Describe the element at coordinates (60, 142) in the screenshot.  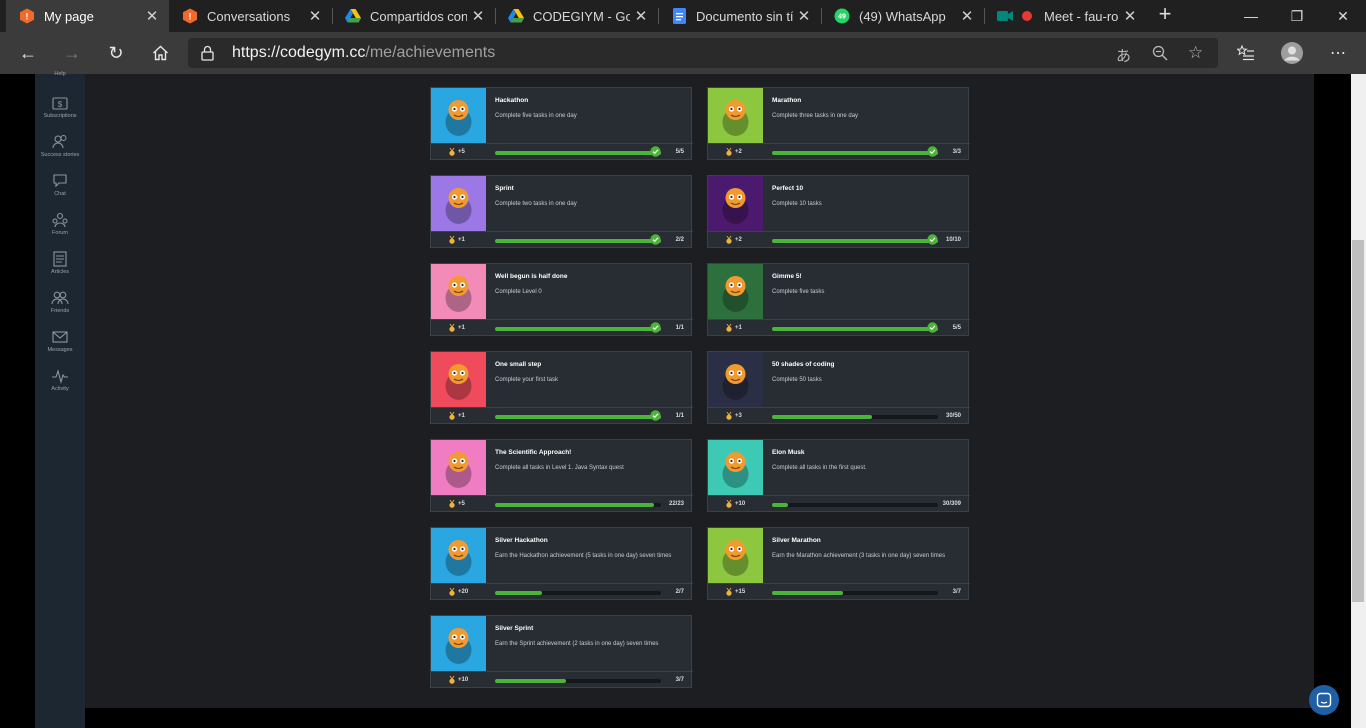
I see `users-icon` at that location.